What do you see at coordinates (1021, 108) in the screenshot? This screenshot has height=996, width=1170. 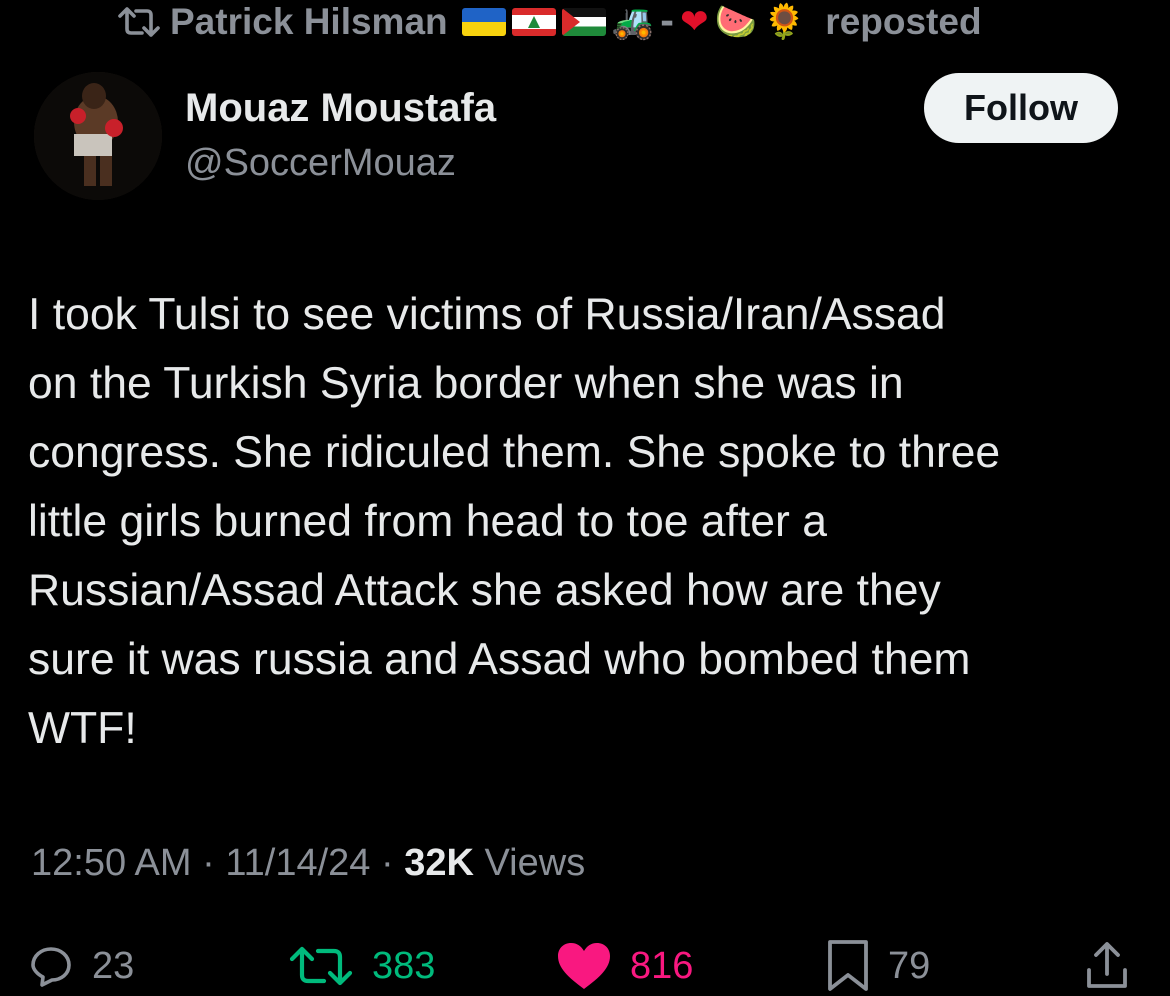 I see `follow-button: Follow` at bounding box center [1021, 108].